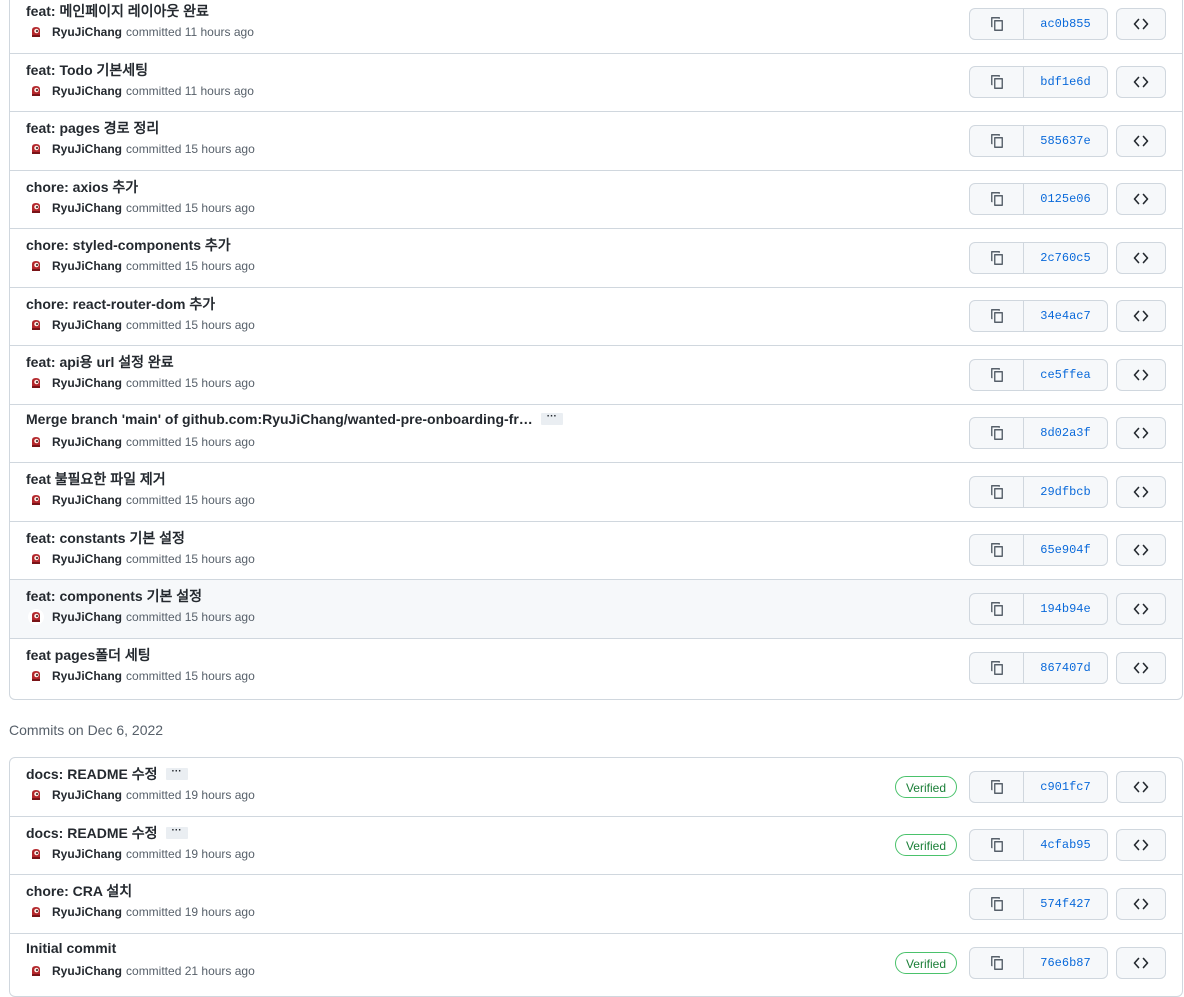 The width and height of the screenshot is (1184, 997). I want to click on commit-message-link: chore: styled-components 추가, so click(128, 245).